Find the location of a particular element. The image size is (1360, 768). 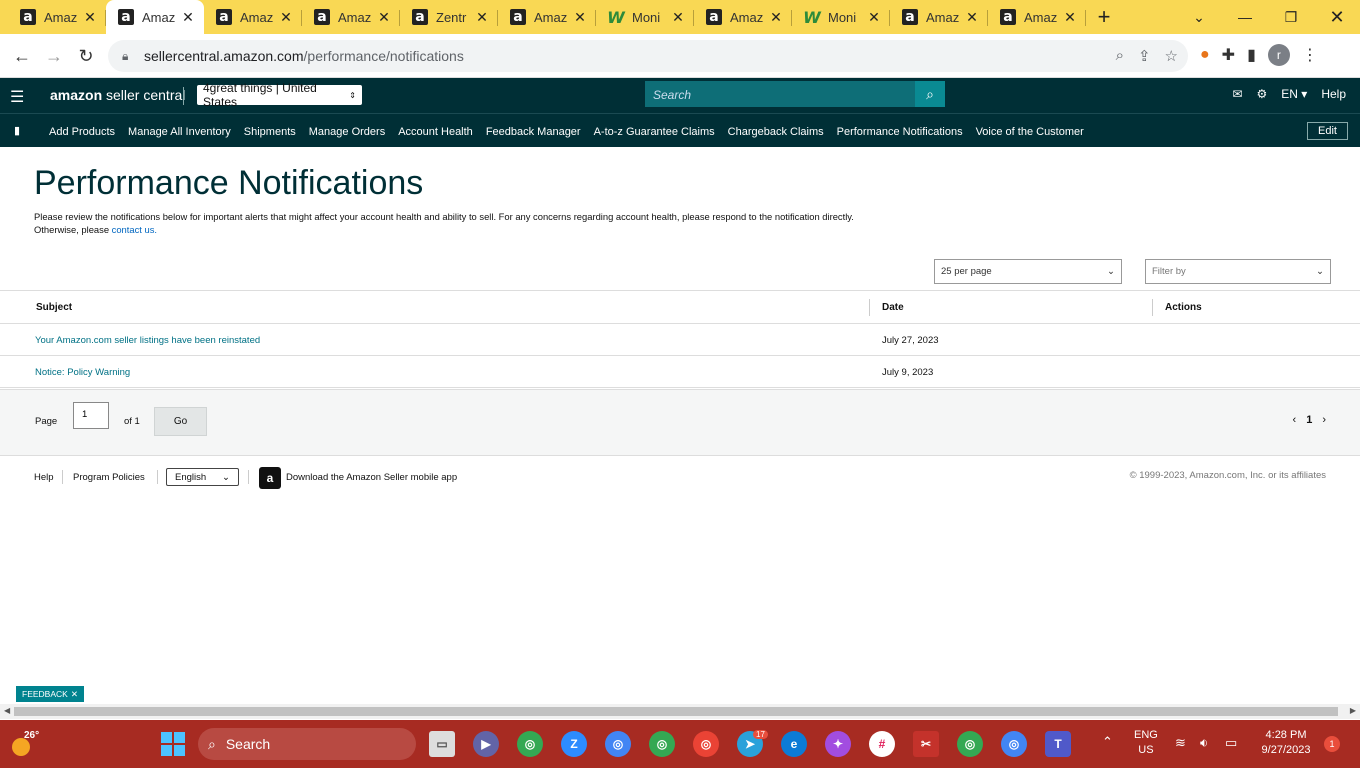

clock: 4:28 PM 9/27/2023 is located at coordinates (1286, 743).